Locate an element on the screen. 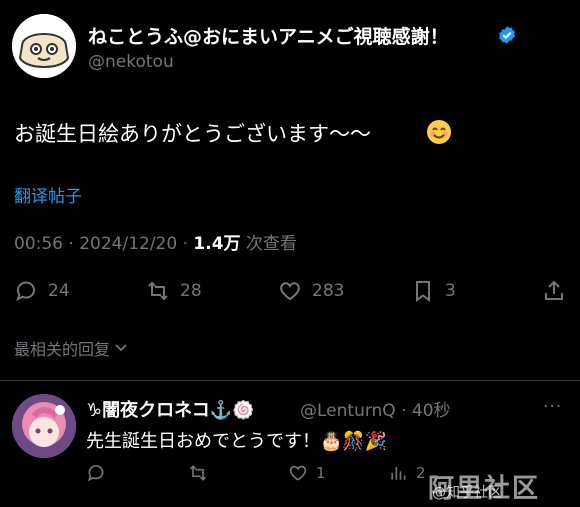  retweet-count: 28 is located at coordinates (191, 291).